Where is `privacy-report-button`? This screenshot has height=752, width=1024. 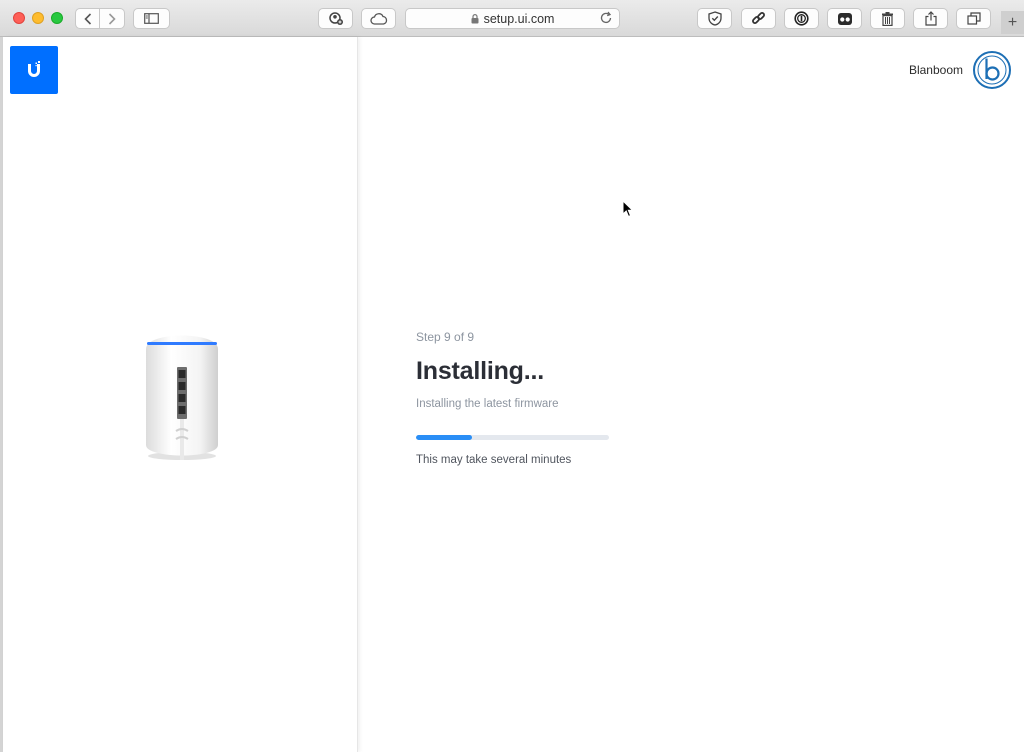
privacy-report-button is located at coordinates (335, 18).